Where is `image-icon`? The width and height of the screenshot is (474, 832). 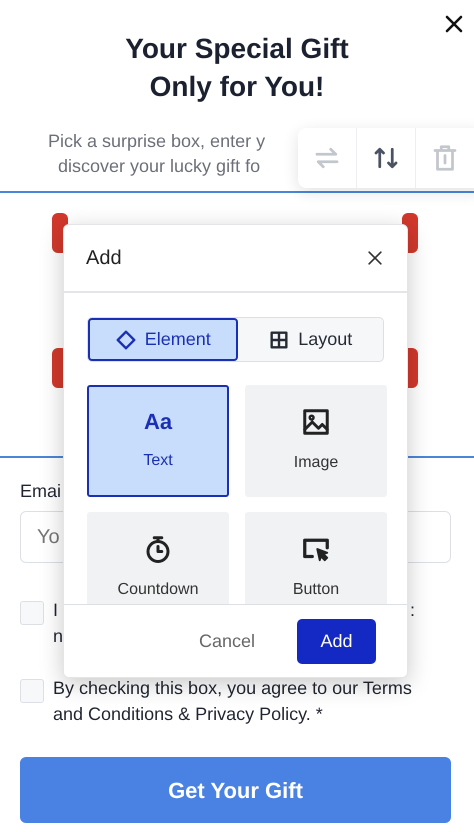
image-icon is located at coordinates (316, 422).